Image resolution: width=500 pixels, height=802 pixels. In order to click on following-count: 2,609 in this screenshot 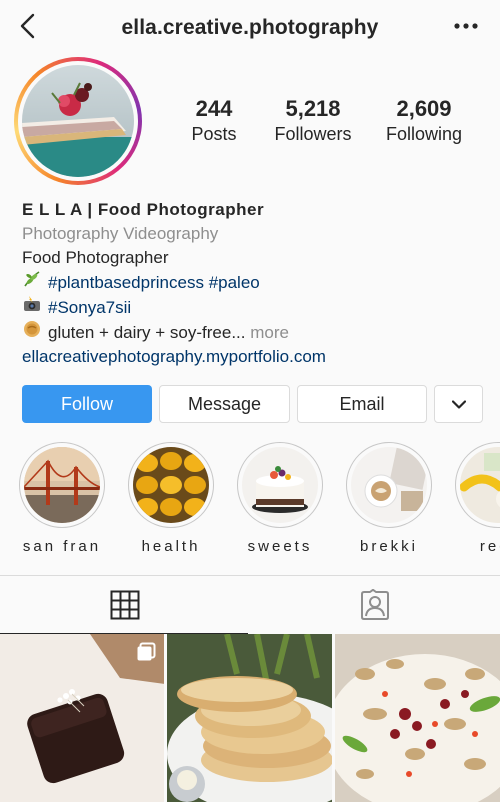, I will do `click(424, 108)`.